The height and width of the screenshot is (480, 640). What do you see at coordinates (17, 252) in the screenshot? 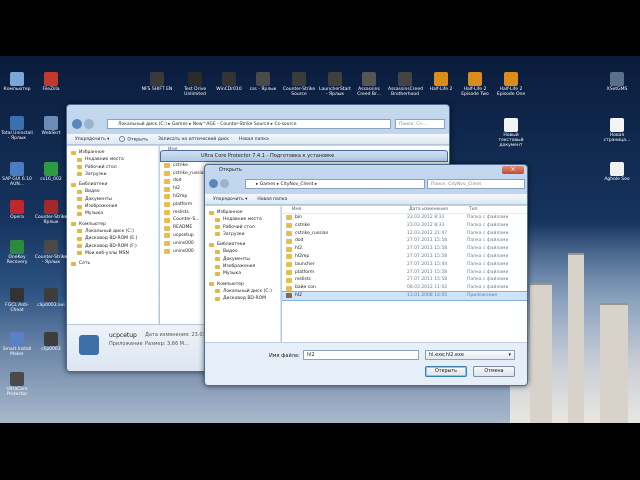
I see `desktop-icon: OneKey Recovery` at bounding box center [17, 252].